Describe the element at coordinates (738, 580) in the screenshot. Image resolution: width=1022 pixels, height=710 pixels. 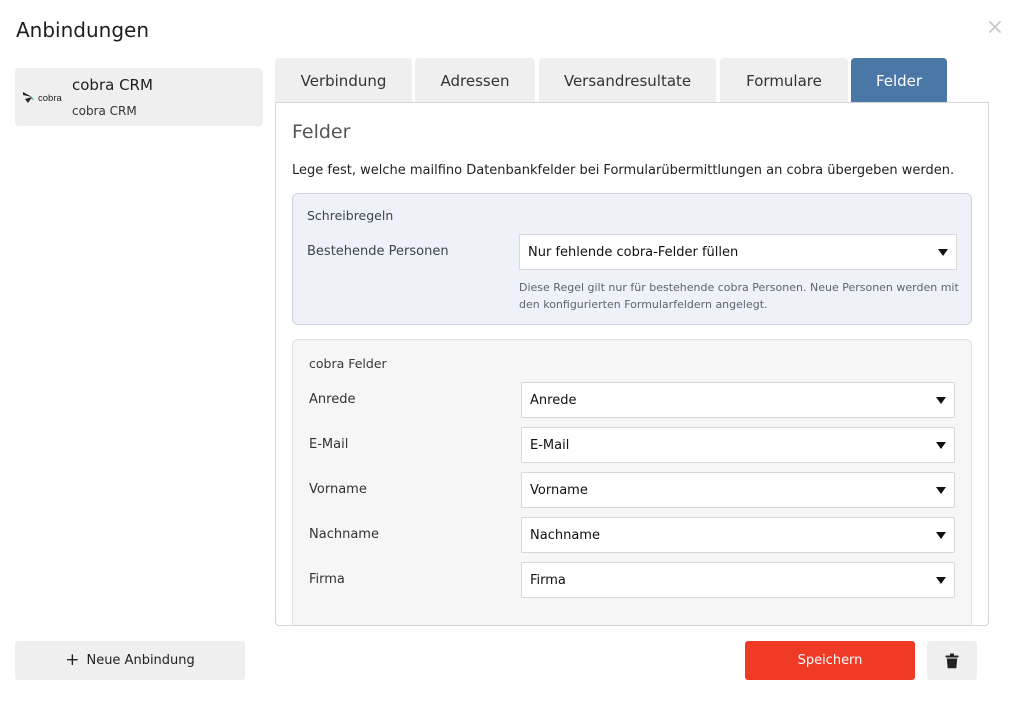
I see `field-select-firma: Firma` at that location.